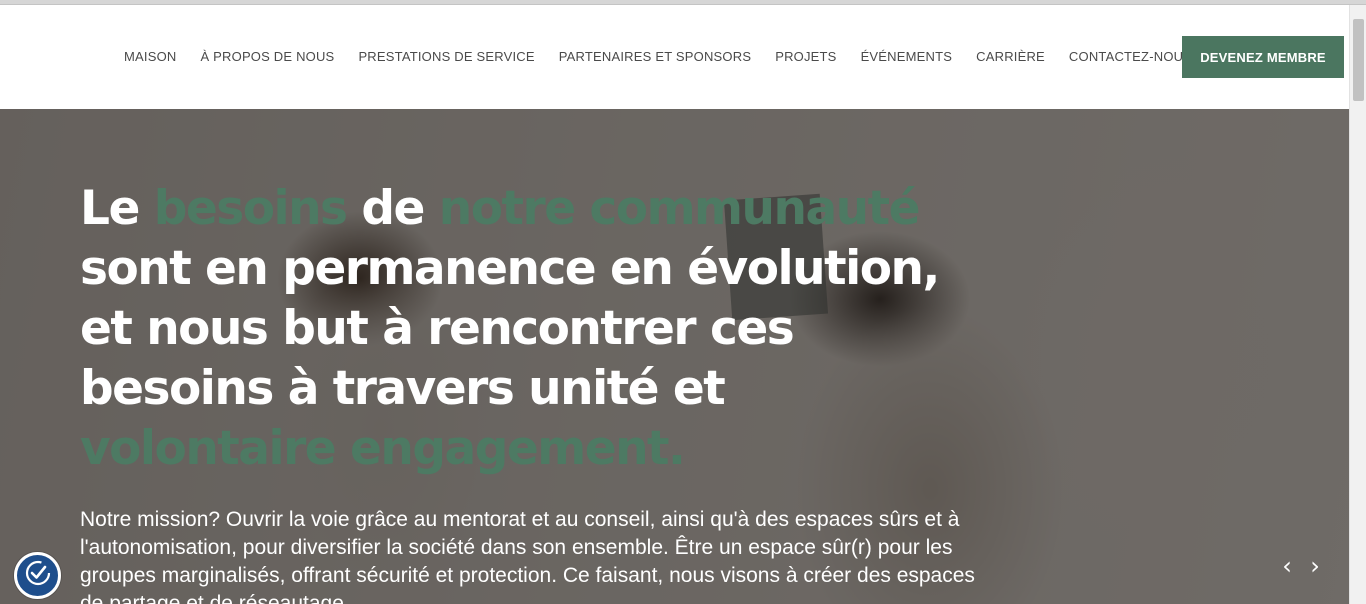 This screenshot has width=1366, height=604. Describe the element at coordinates (437, 328) in the screenshot. I see `headline-line-3: et nous but à rencontrer ces` at that location.